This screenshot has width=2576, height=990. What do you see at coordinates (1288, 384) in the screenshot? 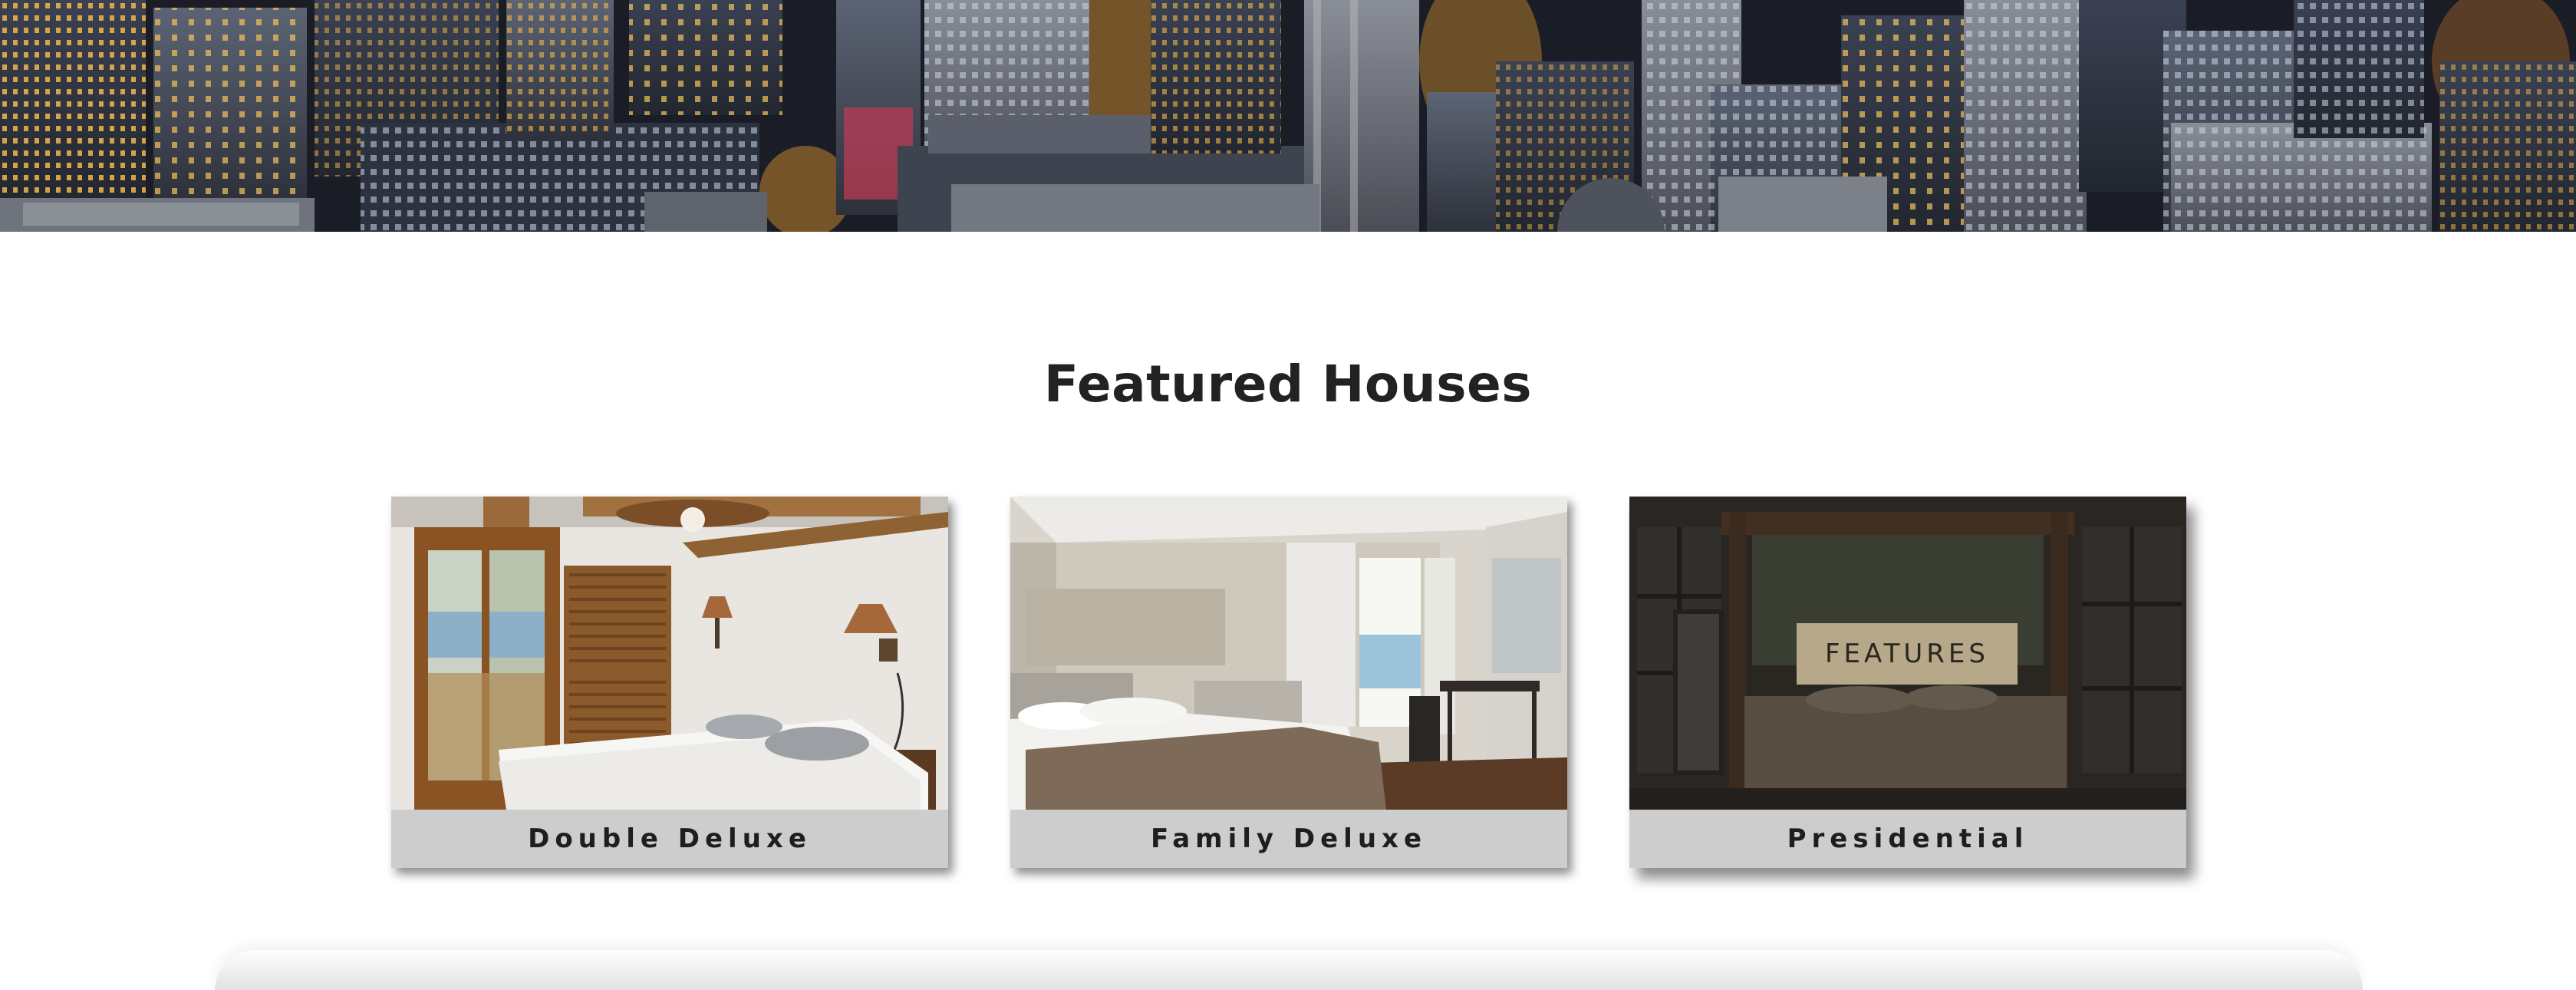
I see `section-title: Featured Houses` at bounding box center [1288, 384].